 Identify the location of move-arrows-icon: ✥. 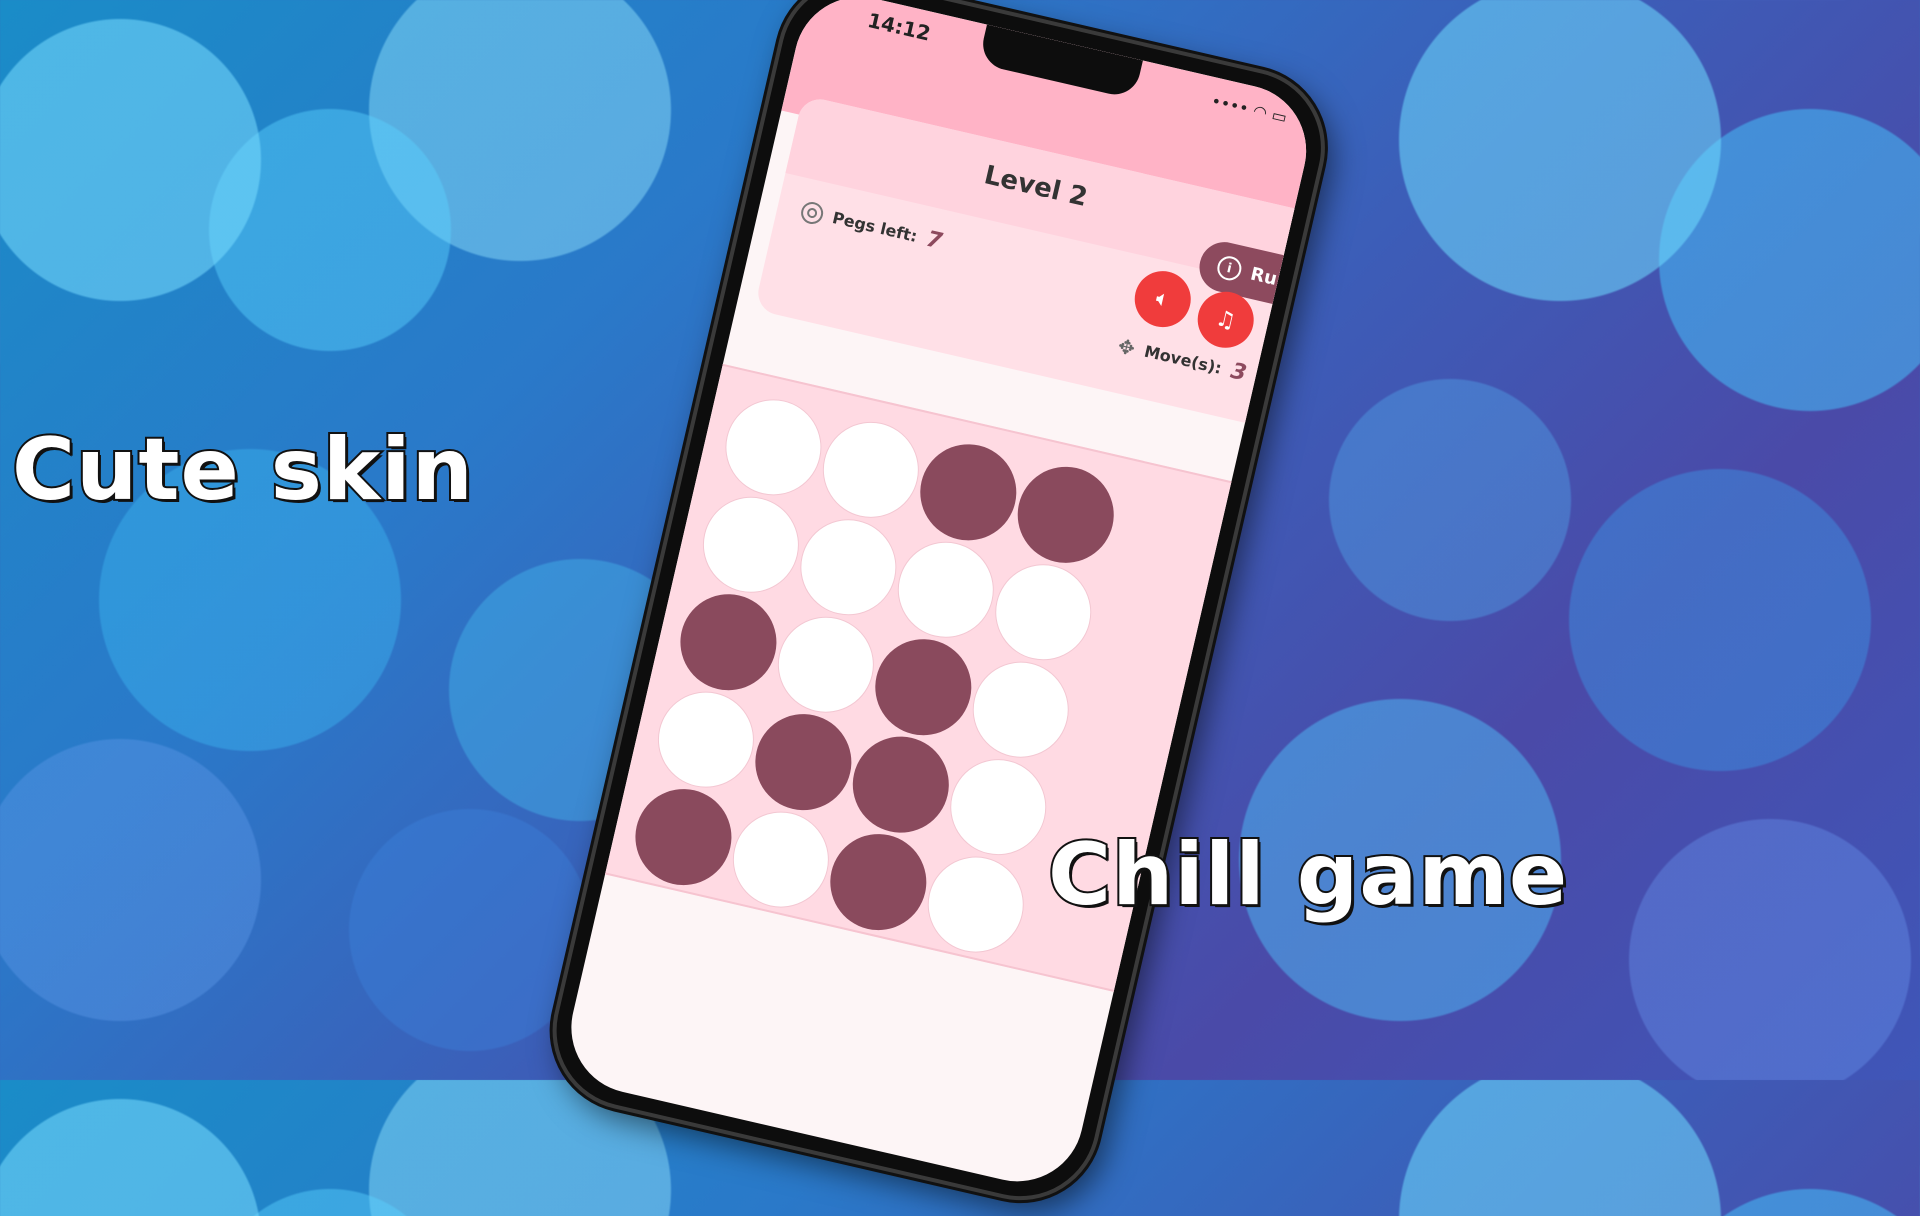
(1126, 347).